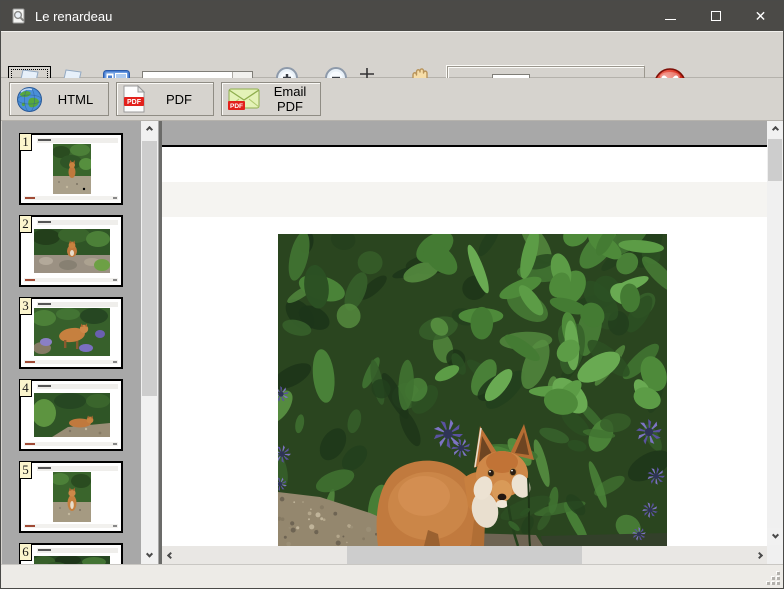 This screenshot has width=784, height=589. Describe the element at coordinates (464, 133) in the screenshot. I see `preview-background` at that location.